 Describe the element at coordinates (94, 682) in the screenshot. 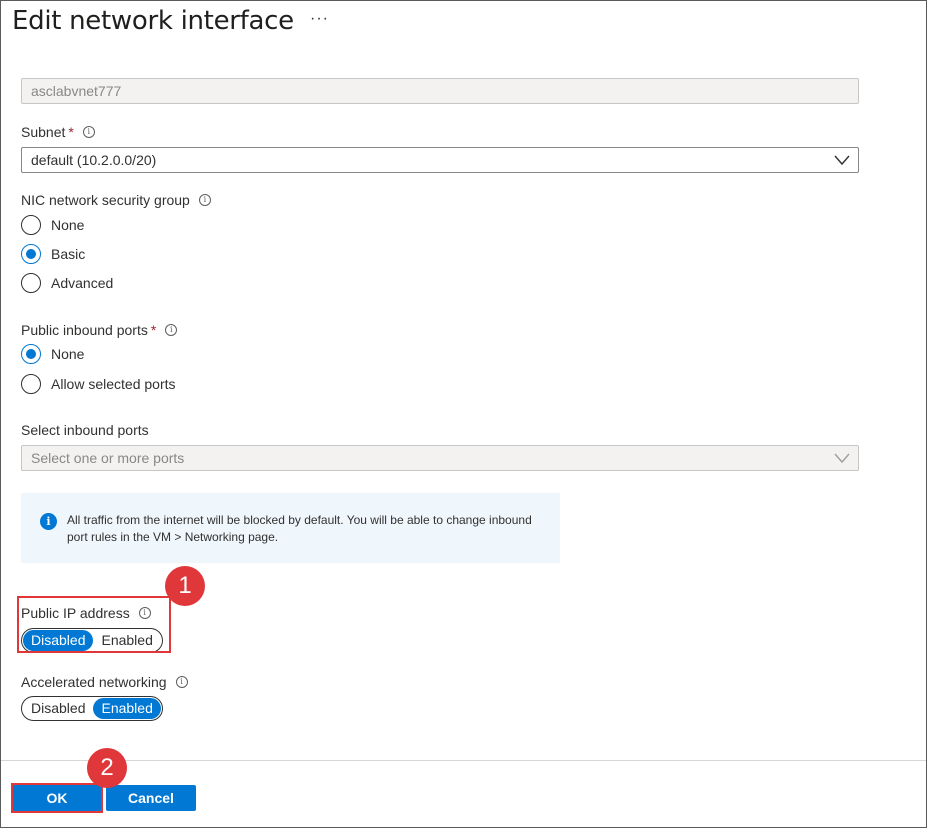

I see `accelerated-networking-label-text: Accelerated networking` at that location.